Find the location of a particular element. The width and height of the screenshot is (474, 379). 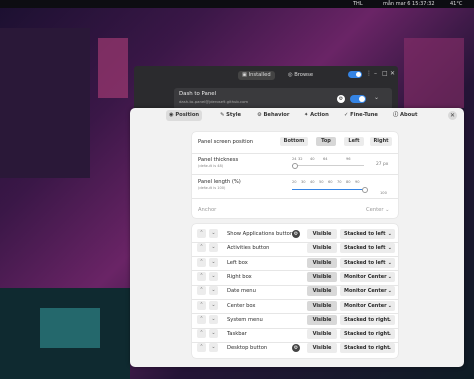

tab-behavior: ⚙ Behavior is located at coordinates (273, 115).